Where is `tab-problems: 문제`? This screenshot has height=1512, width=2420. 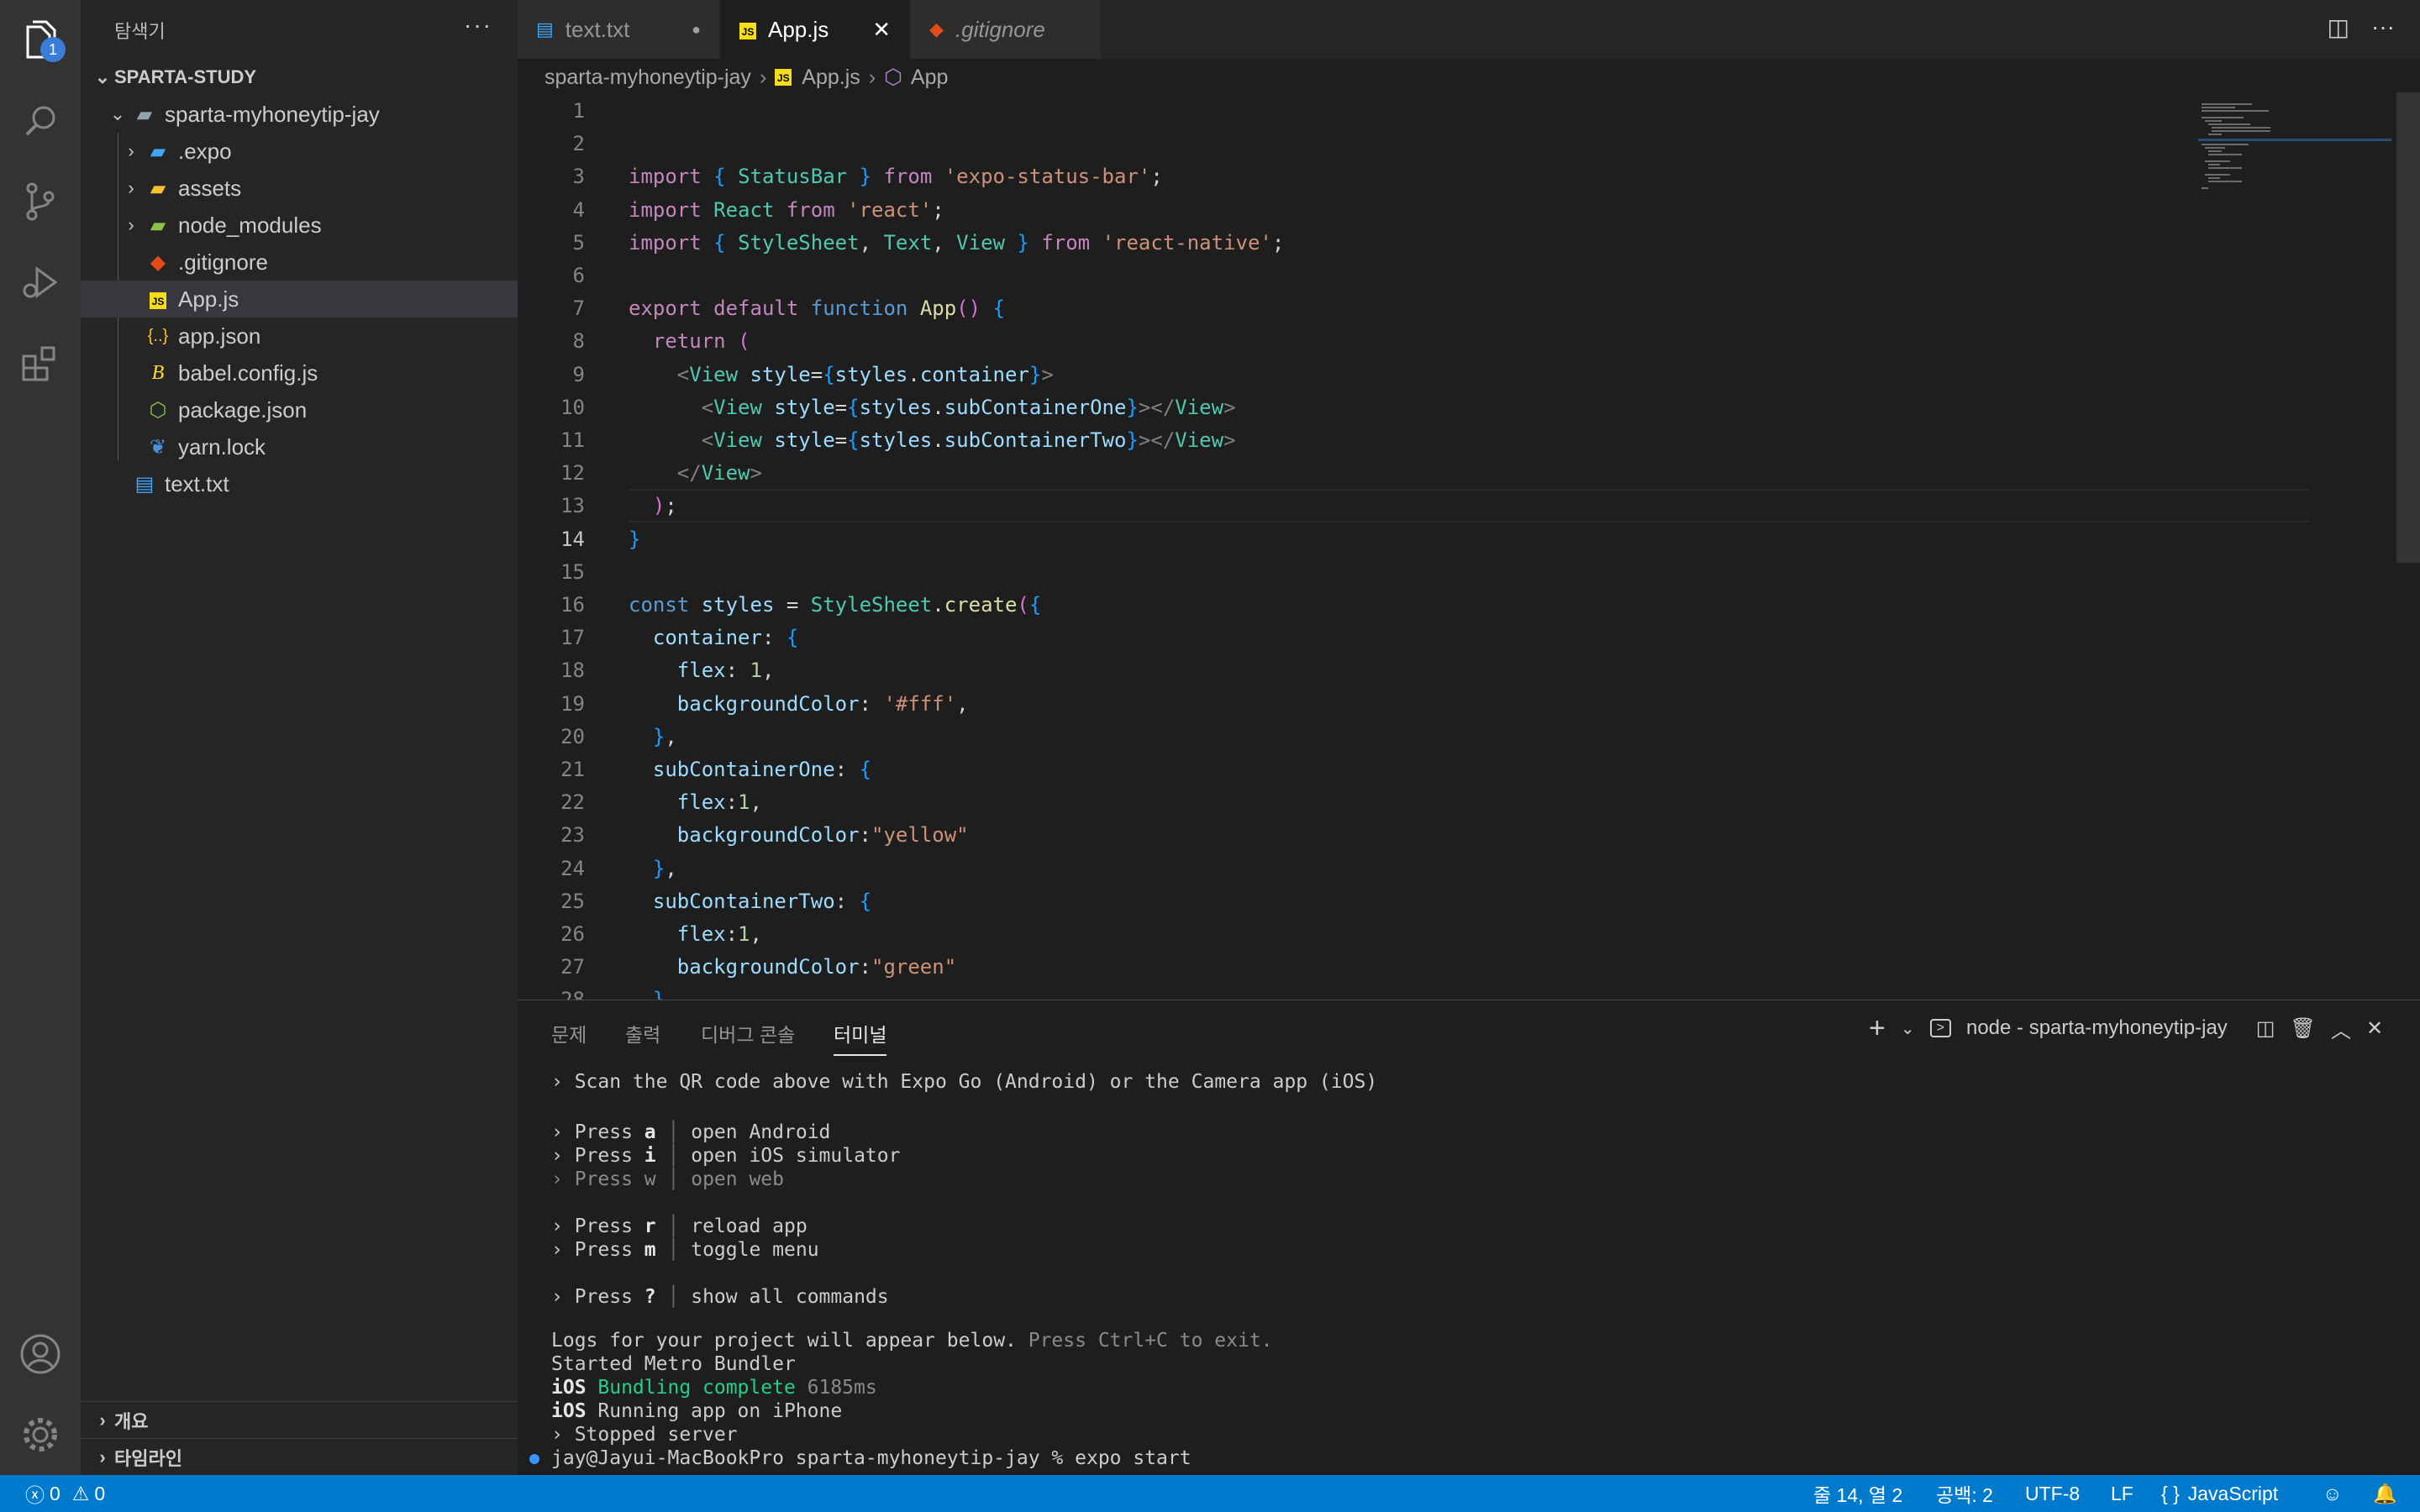 tab-problems: 문제 is located at coordinates (569, 1033).